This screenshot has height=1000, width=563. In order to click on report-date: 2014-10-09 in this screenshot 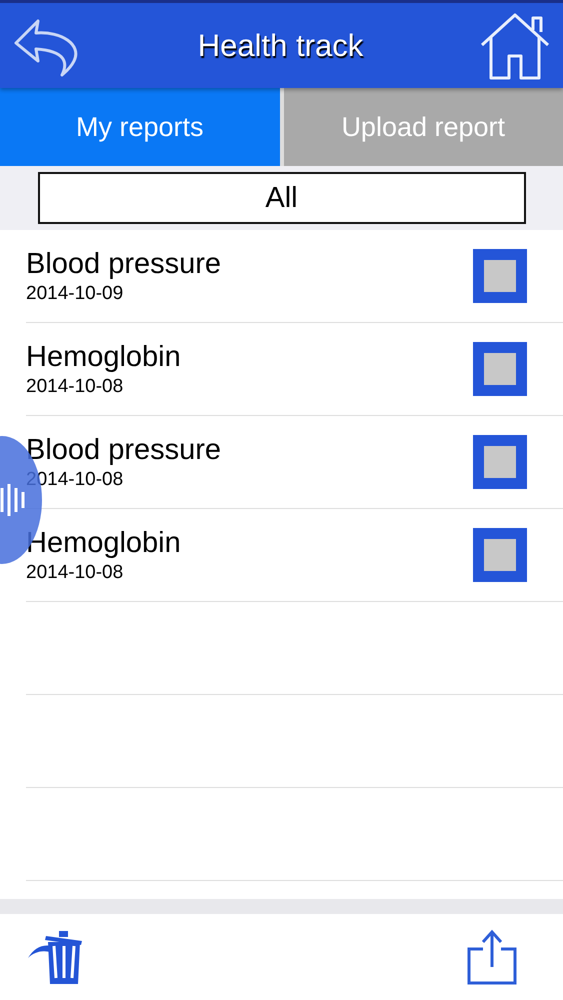, I will do `click(75, 293)`.